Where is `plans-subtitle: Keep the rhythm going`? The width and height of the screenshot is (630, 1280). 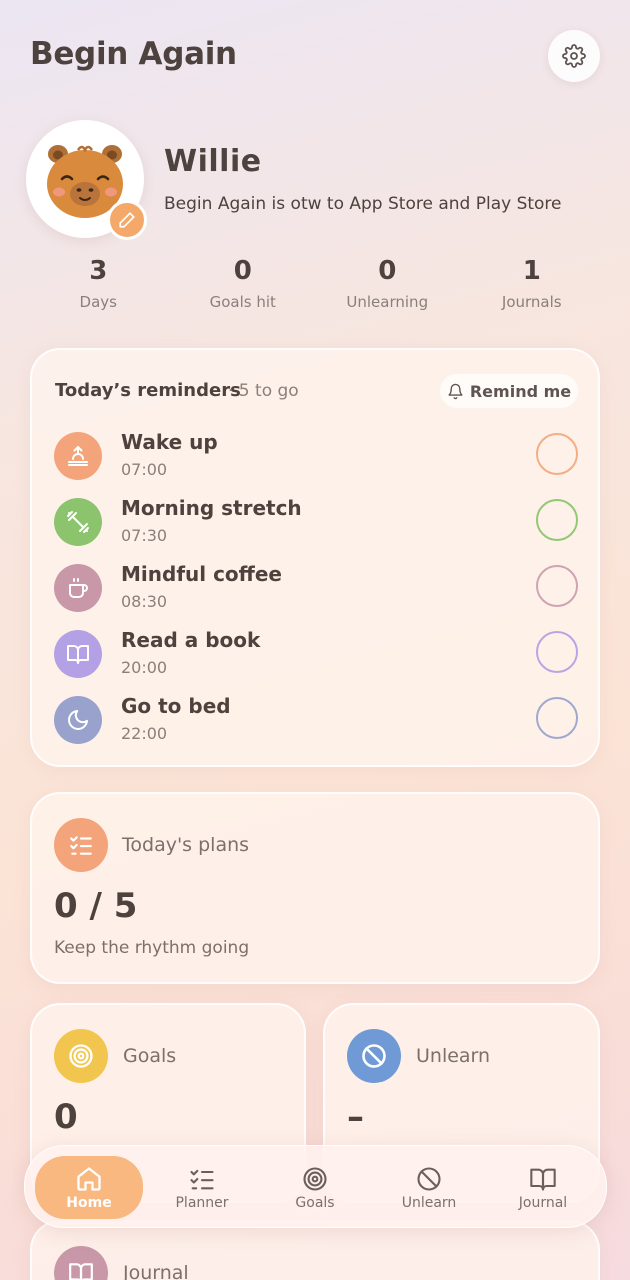
plans-subtitle: Keep the rhythm going is located at coordinates (152, 948).